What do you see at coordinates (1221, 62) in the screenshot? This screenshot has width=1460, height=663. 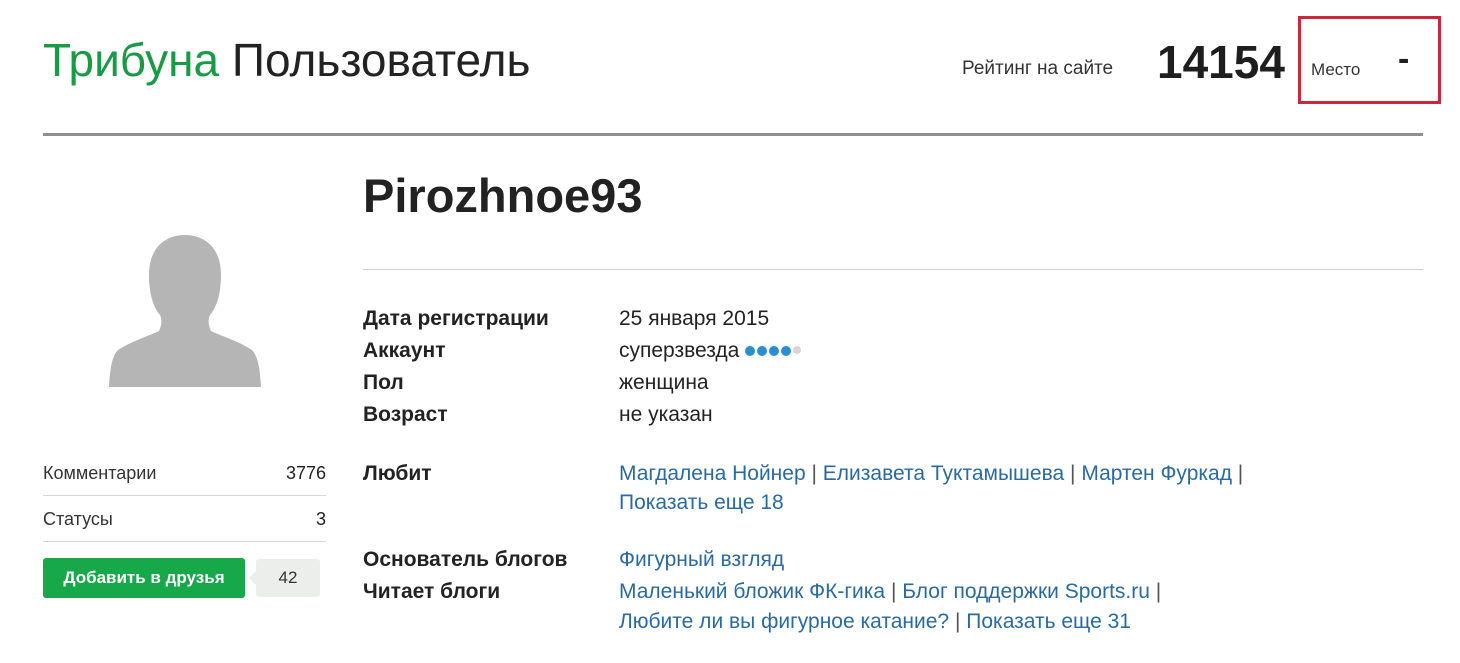 I see `rating-value: 14154` at bounding box center [1221, 62].